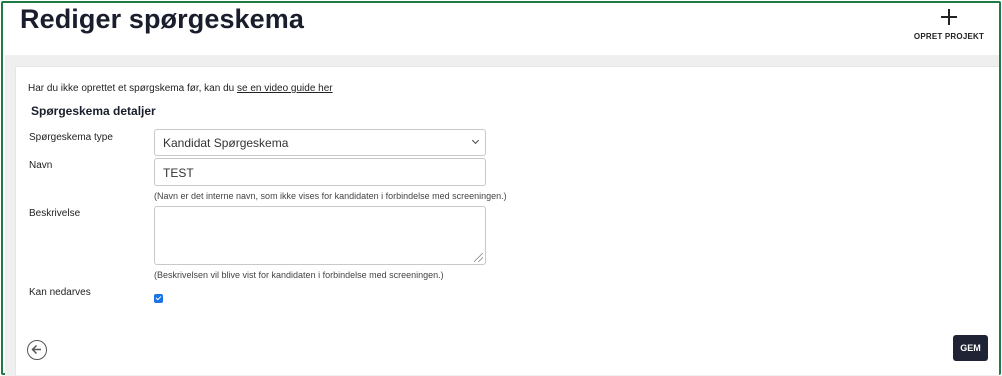  Describe the element at coordinates (71, 137) in the screenshot. I see `type-label: Spørgeskema type` at that location.